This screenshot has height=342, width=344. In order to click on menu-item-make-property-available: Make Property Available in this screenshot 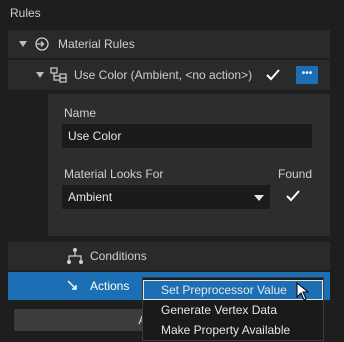, I will do `click(233, 330)`.